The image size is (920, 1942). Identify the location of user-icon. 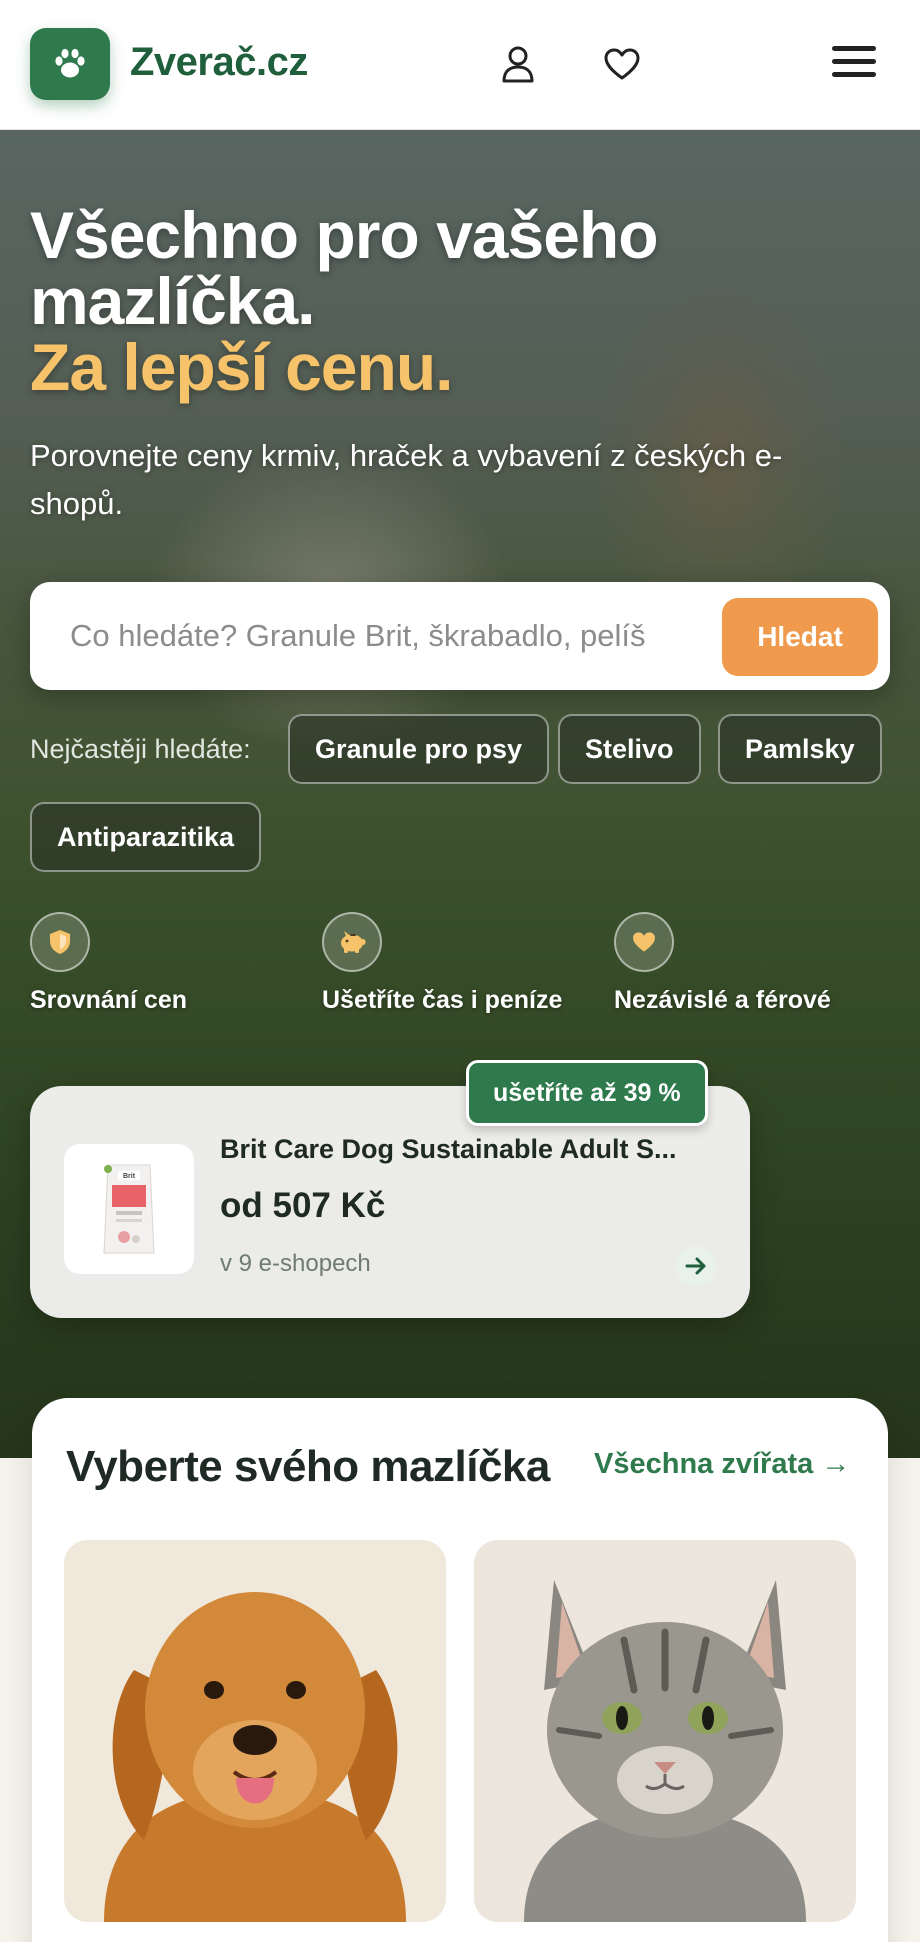
(518, 64).